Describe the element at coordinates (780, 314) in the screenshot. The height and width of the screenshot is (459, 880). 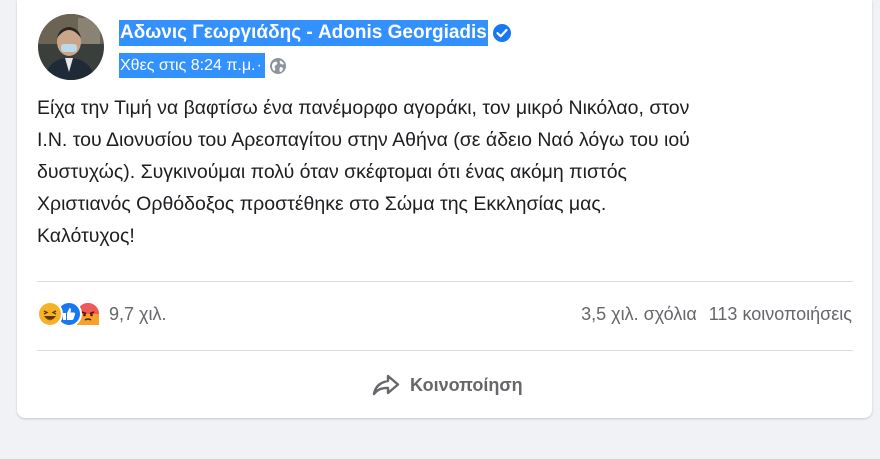
I see `shares-count-link: 113 κοινοποιήσεις` at that location.